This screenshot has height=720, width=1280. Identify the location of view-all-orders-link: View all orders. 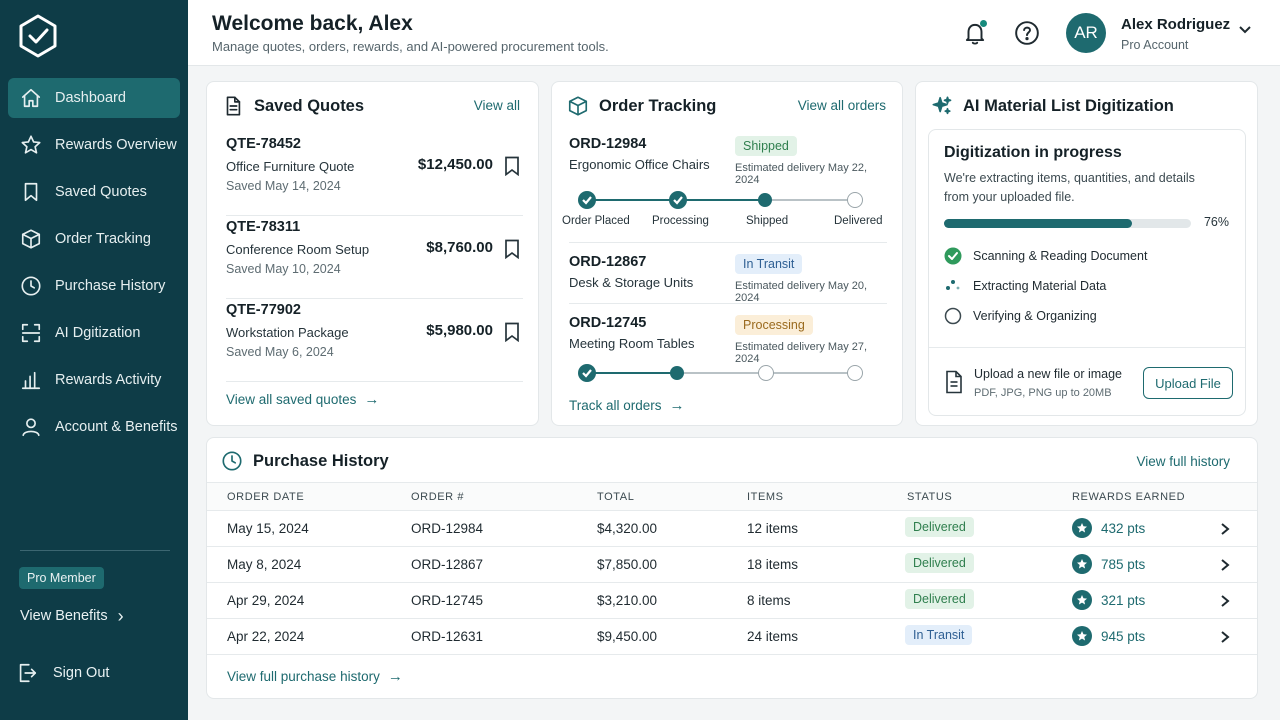
(842, 105).